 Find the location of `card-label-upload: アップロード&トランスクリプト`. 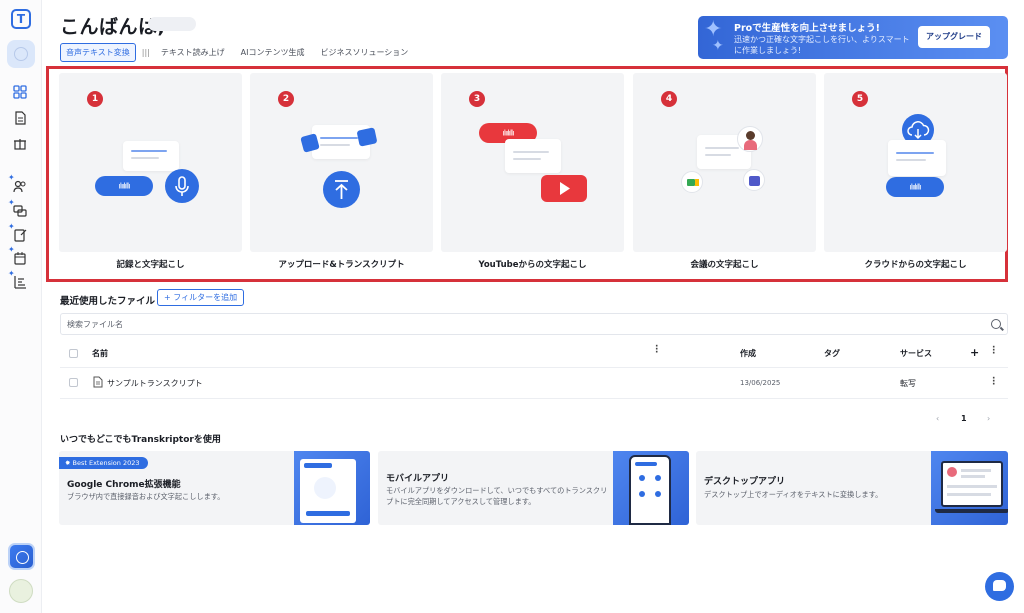

card-label-upload: アップロード&トランスクリプト is located at coordinates (341, 264).